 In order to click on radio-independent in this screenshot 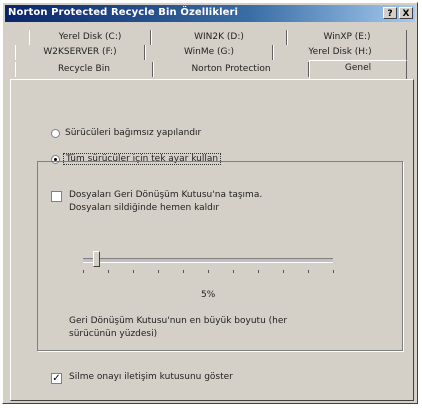, I will do `click(55, 133)`.